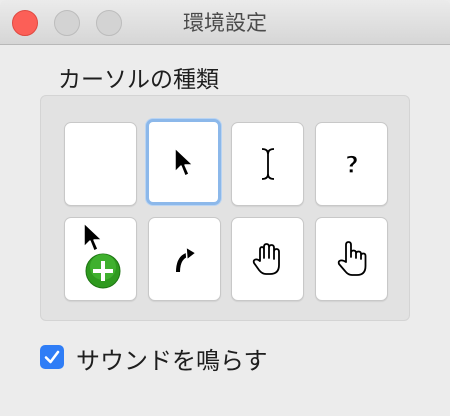  I want to click on cursor-option-ibeam, so click(267, 164).